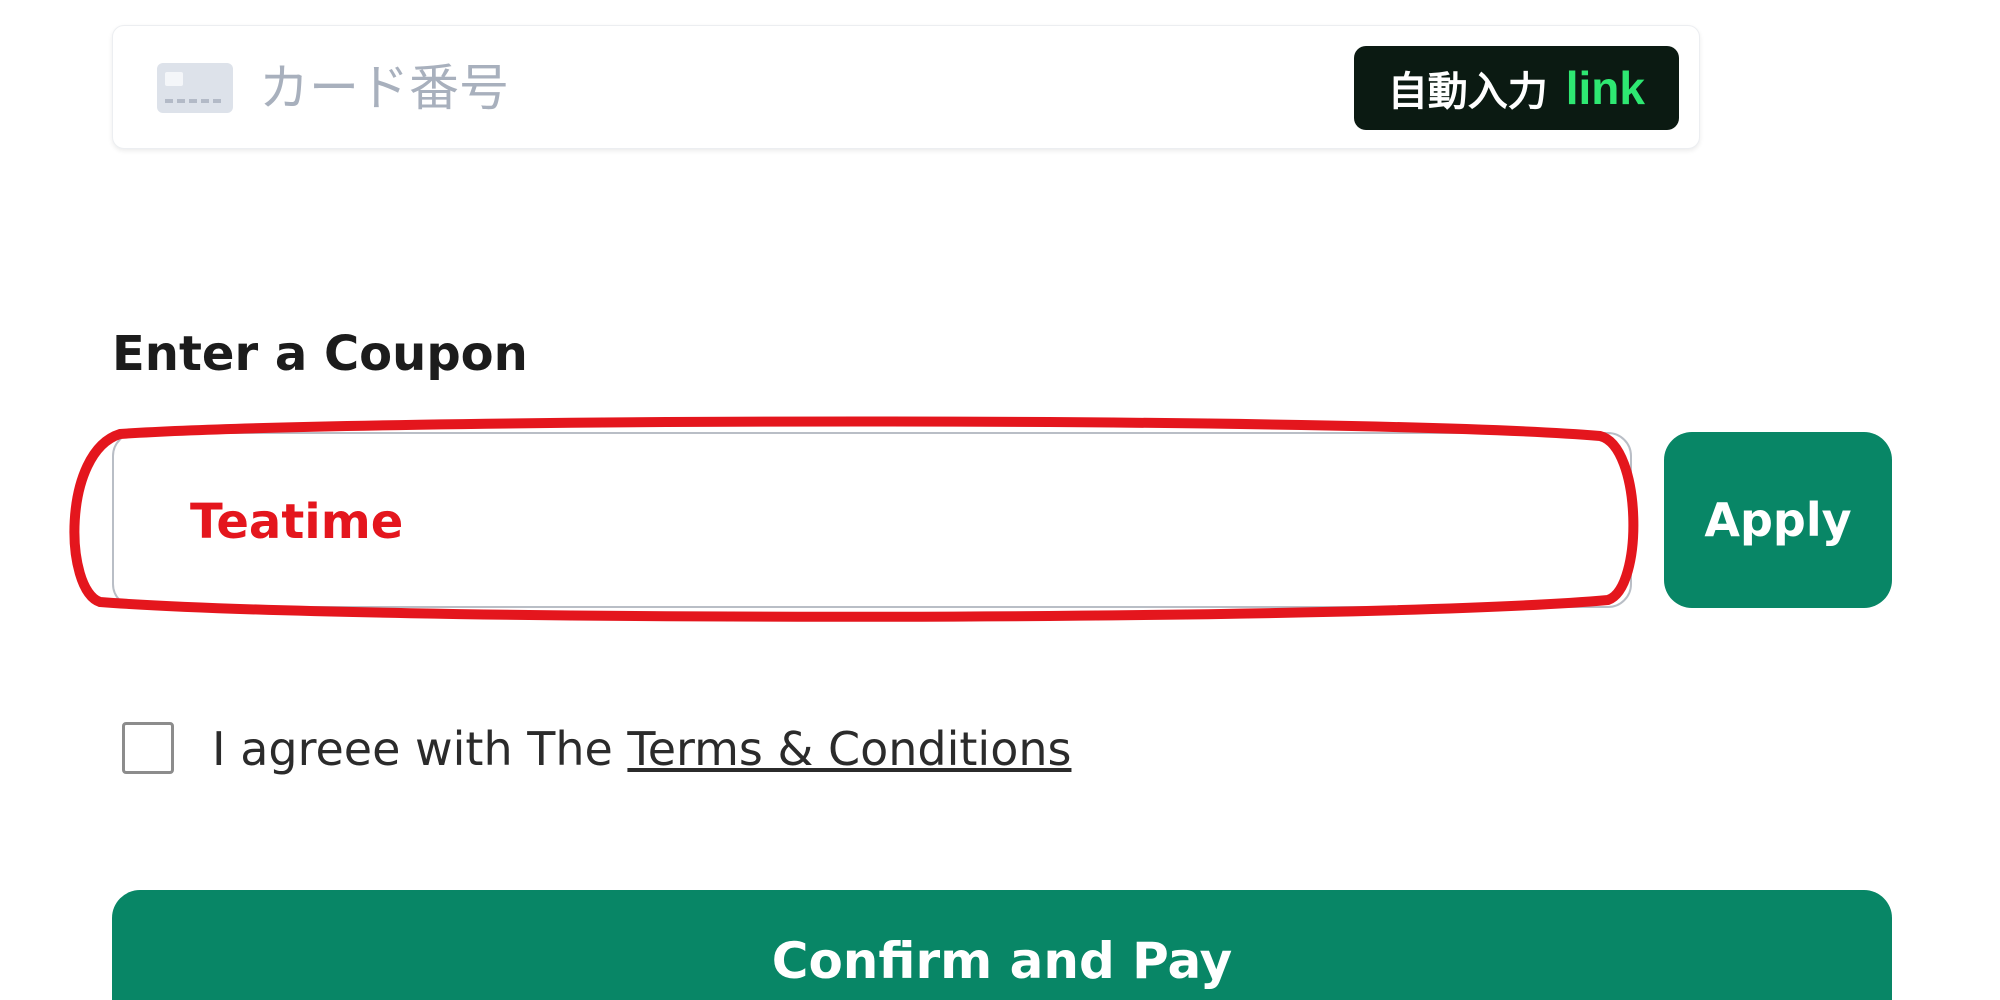  I want to click on terms-text: I agreee with The Terms & Conditions, so click(641, 749).